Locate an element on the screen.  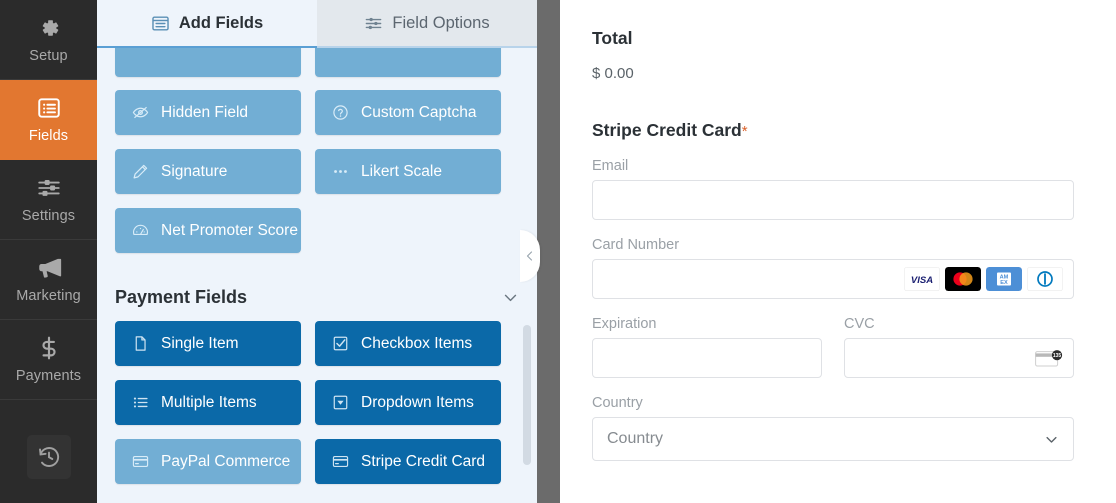
field-button-hidden-field: Hidden Field is located at coordinates (208, 112).